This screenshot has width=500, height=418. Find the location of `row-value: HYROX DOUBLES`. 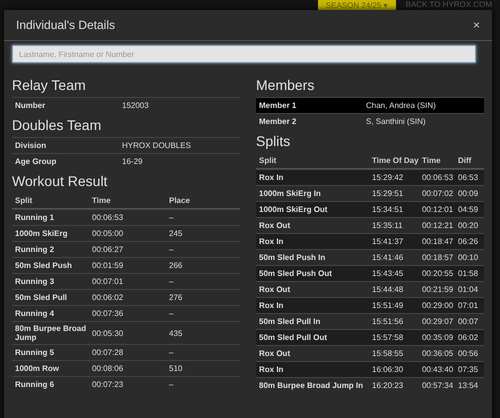

row-value: HYROX DOUBLES is located at coordinates (157, 146).